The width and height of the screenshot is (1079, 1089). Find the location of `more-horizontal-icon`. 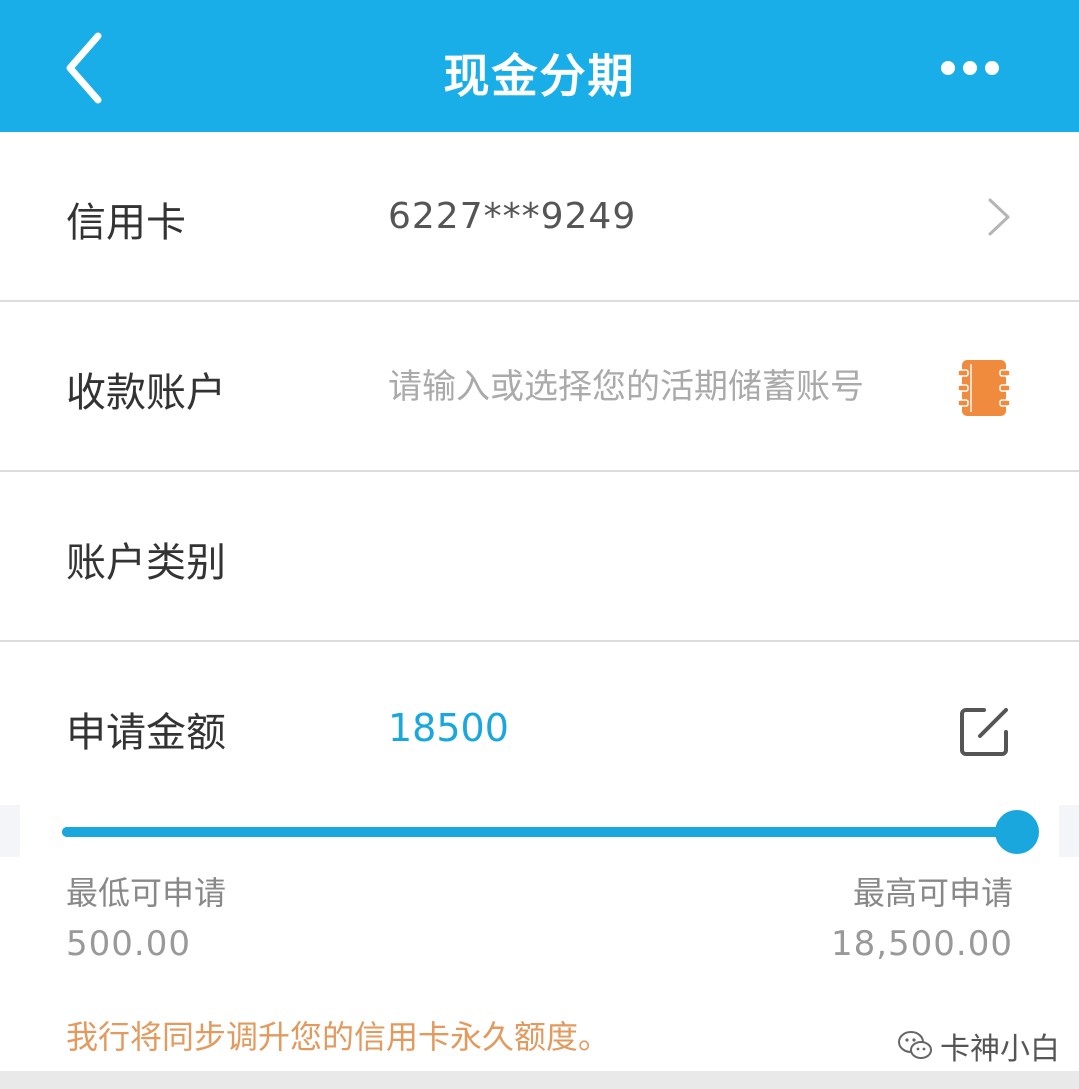

more-horizontal-icon is located at coordinates (970, 68).